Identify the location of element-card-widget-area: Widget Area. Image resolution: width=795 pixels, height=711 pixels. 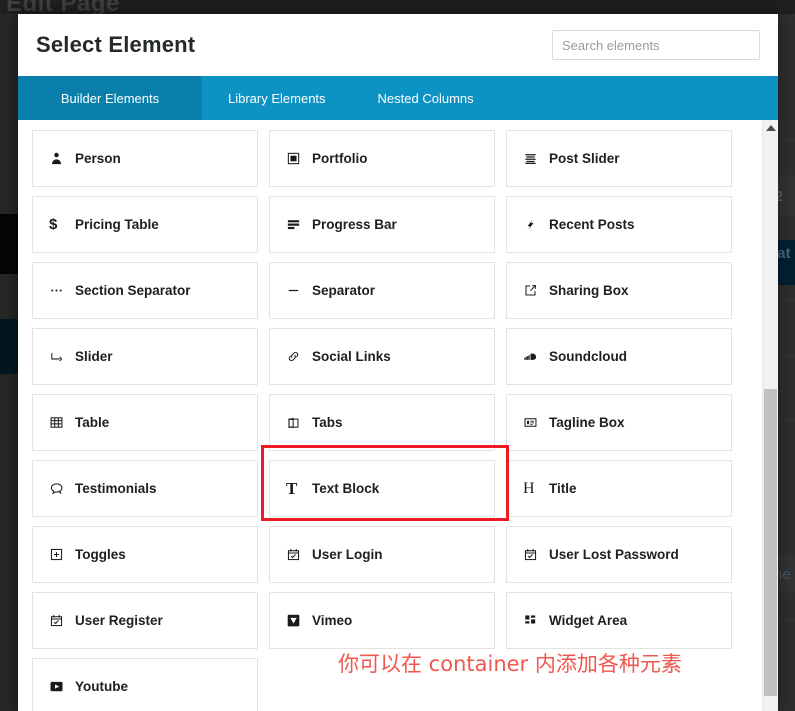
(619, 620).